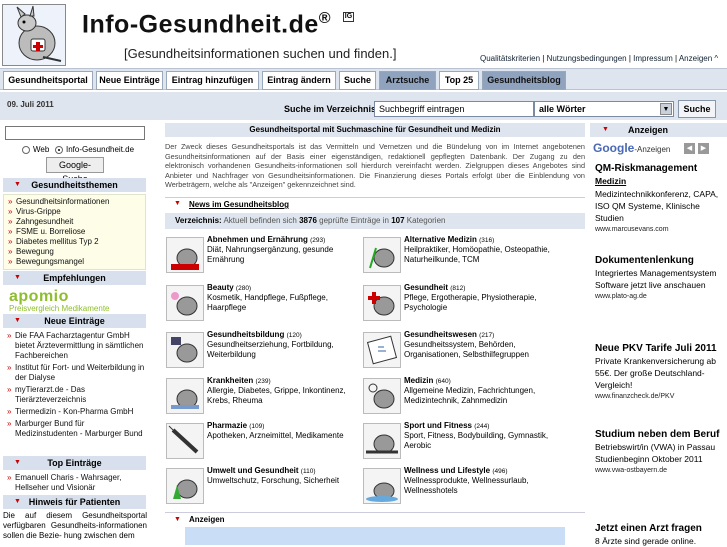  What do you see at coordinates (26, 150) in the screenshot?
I see `radio-web` at bounding box center [26, 150].